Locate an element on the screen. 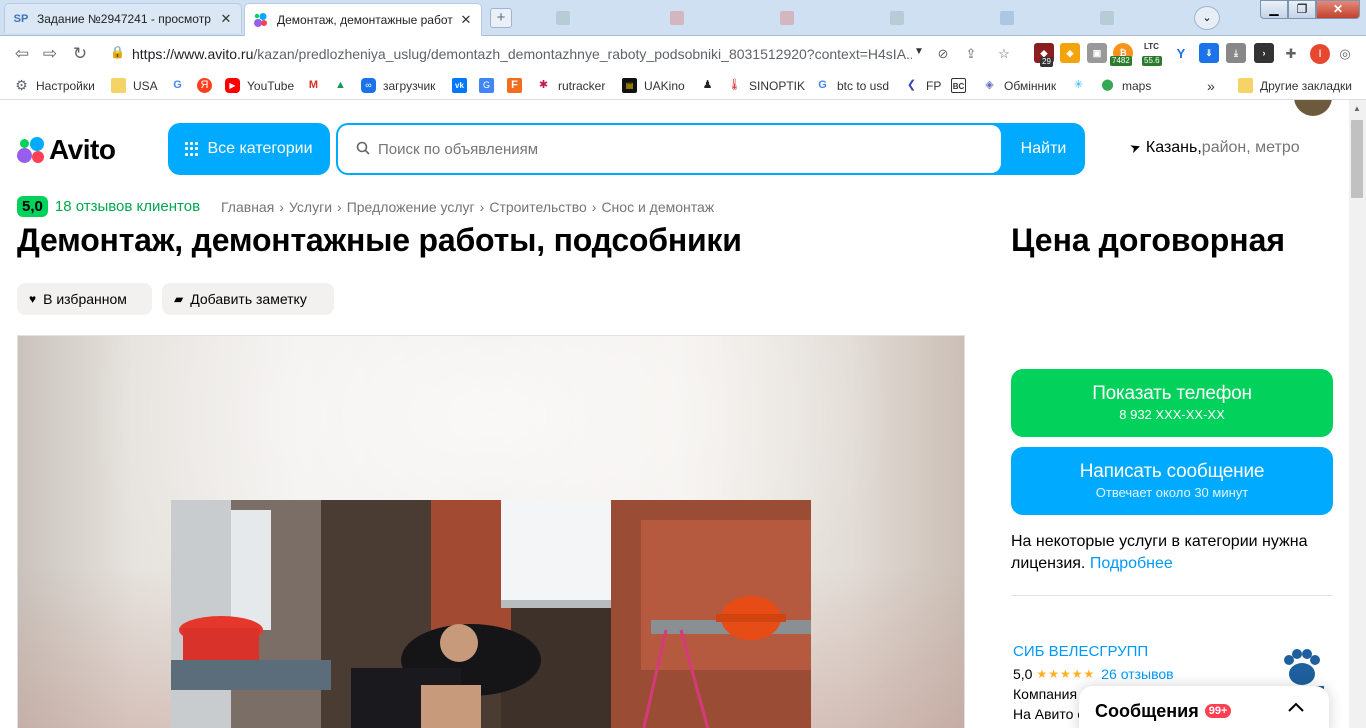 This screenshot has height=728, width=1366. bookmark-label: FP is located at coordinates (934, 85).